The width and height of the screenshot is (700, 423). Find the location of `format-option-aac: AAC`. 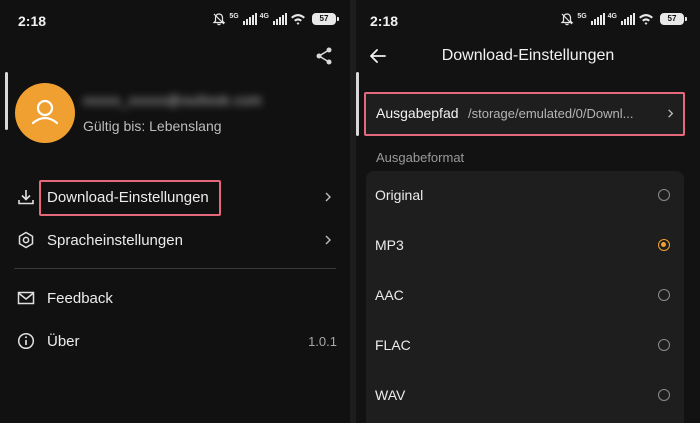

format-option-aac: AAC is located at coordinates (525, 295).